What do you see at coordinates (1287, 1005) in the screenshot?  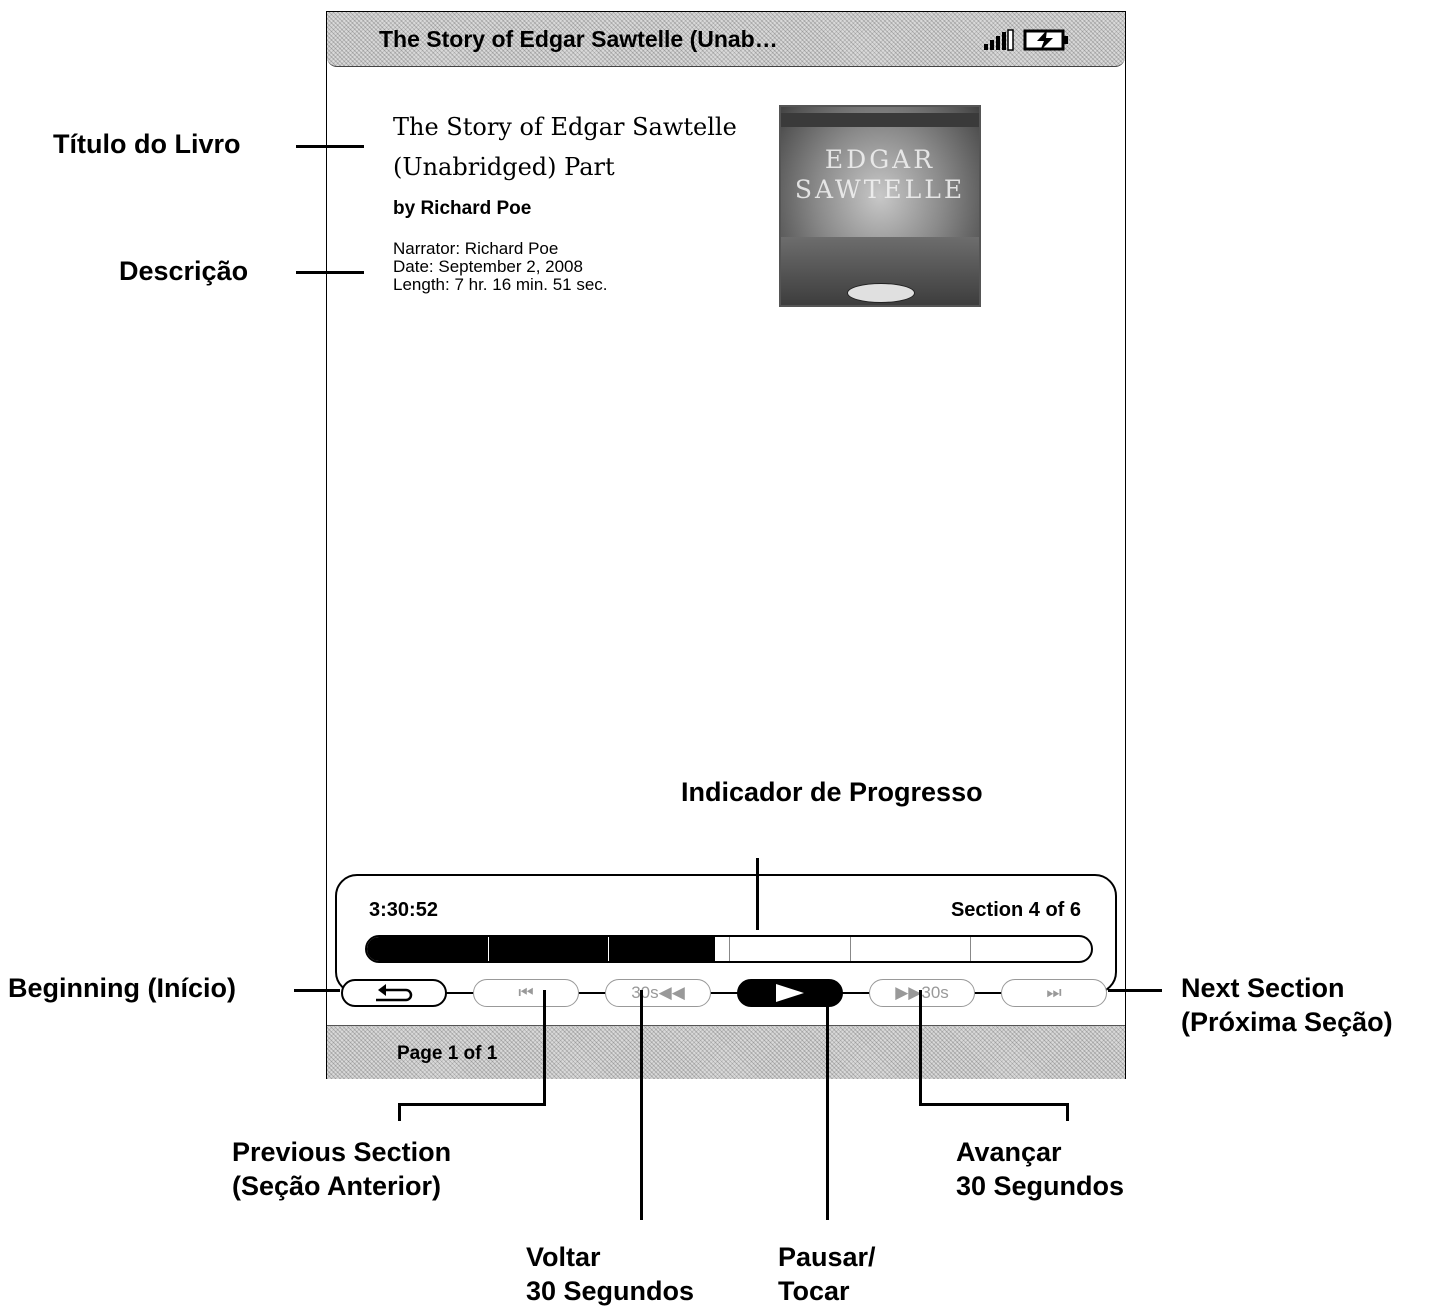 I see `callout-next-section: Next Section (Próxima Seção)` at bounding box center [1287, 1005].